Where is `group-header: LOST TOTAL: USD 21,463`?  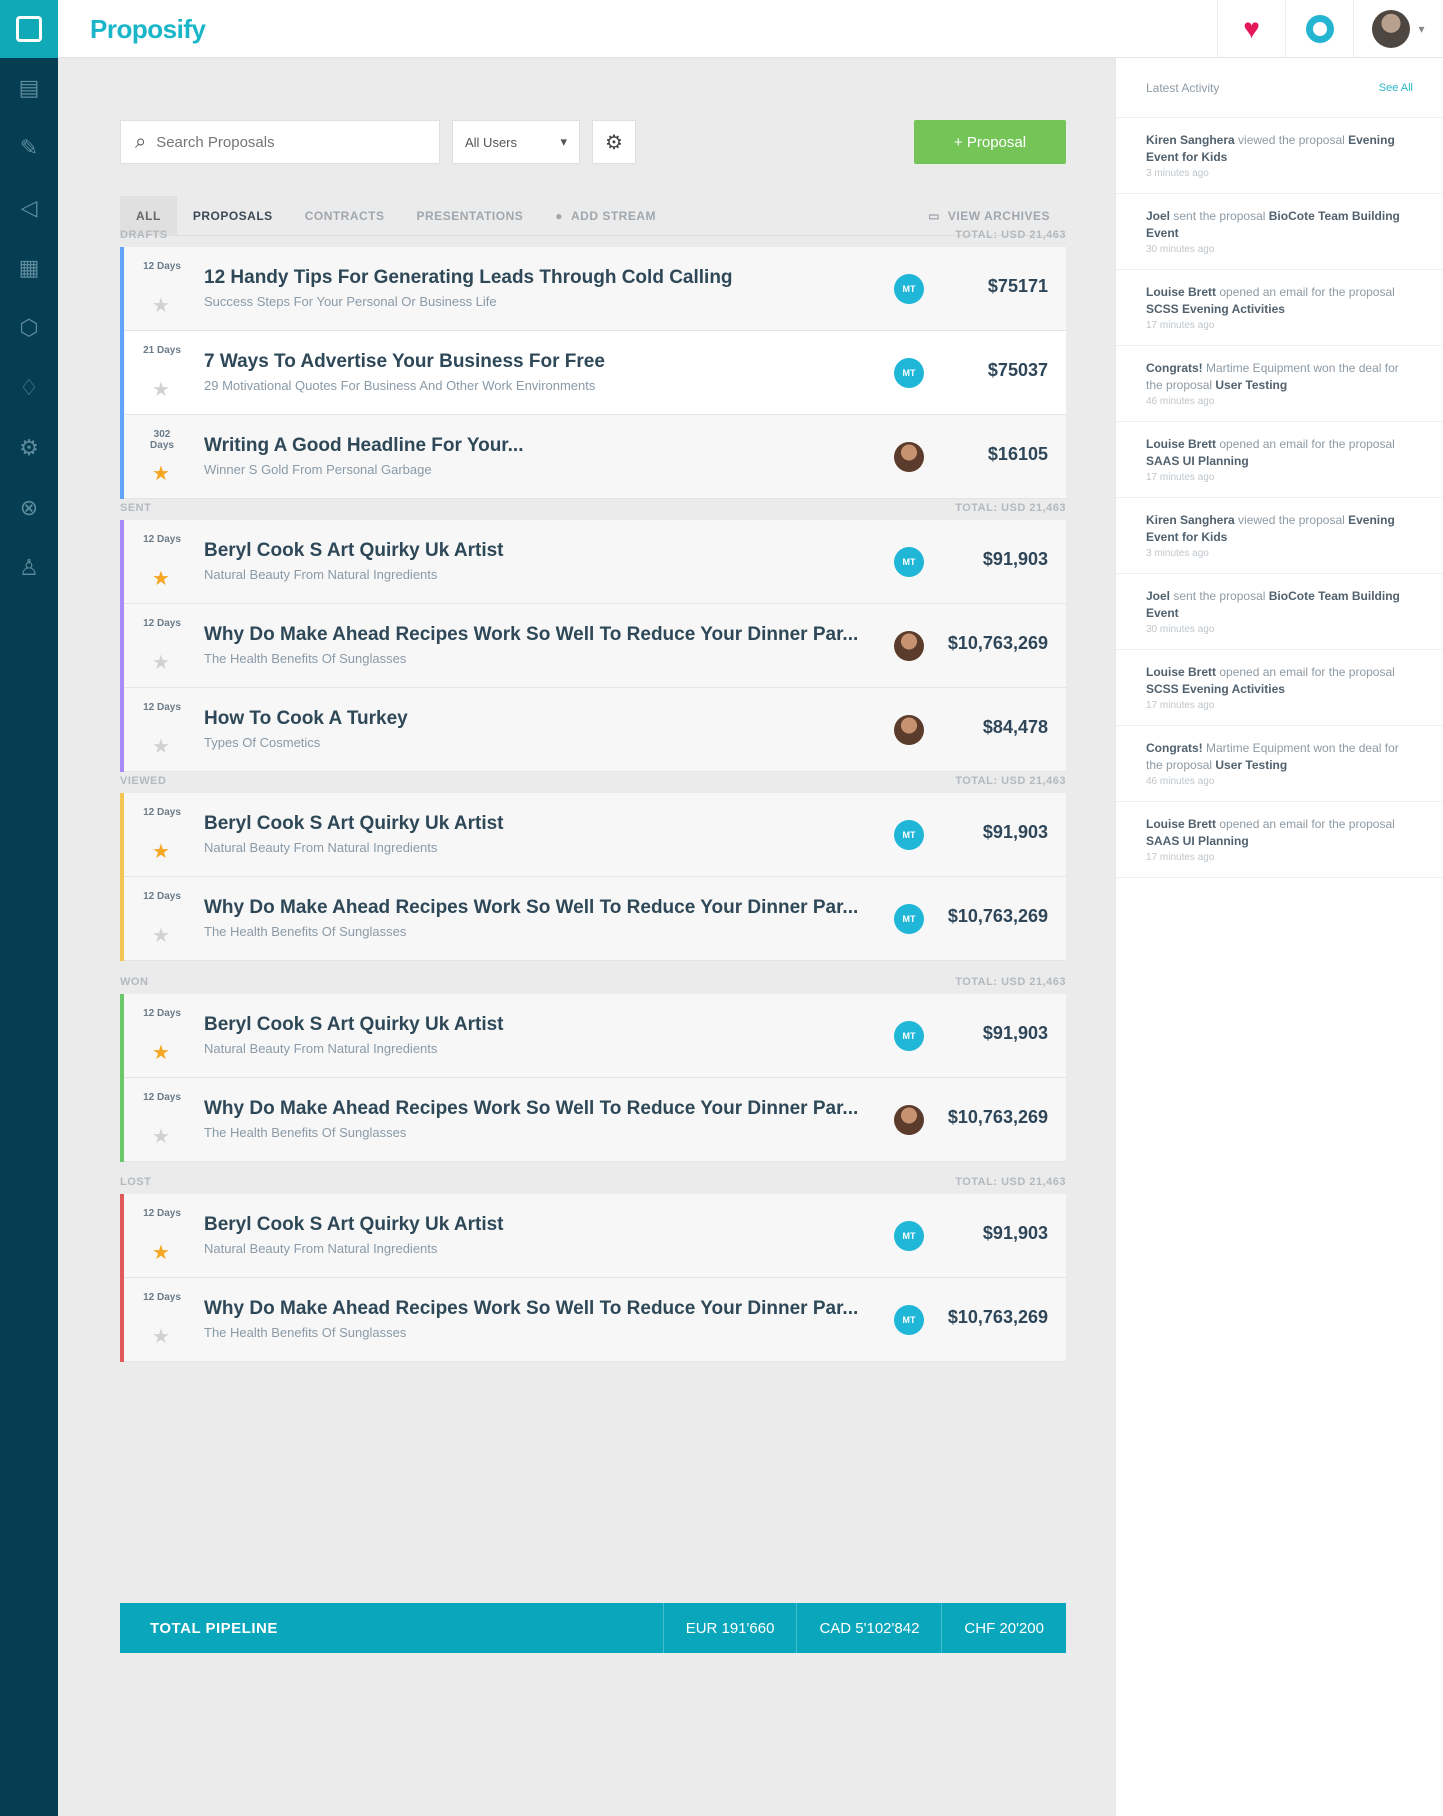
group-header: LOST TOTAL: USD 21,463 is located at coordinates (593, 1182).